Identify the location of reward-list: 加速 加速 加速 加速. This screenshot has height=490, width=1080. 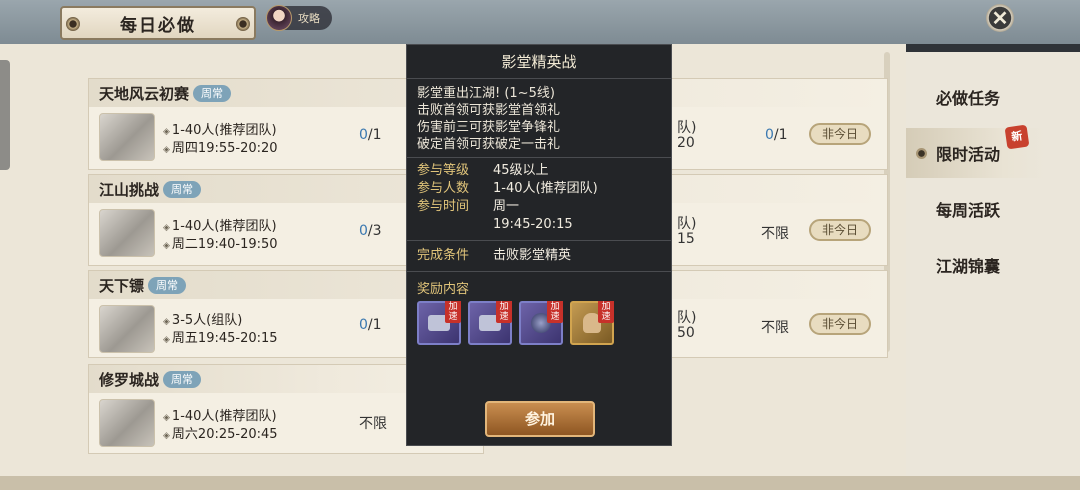
(539, 323).